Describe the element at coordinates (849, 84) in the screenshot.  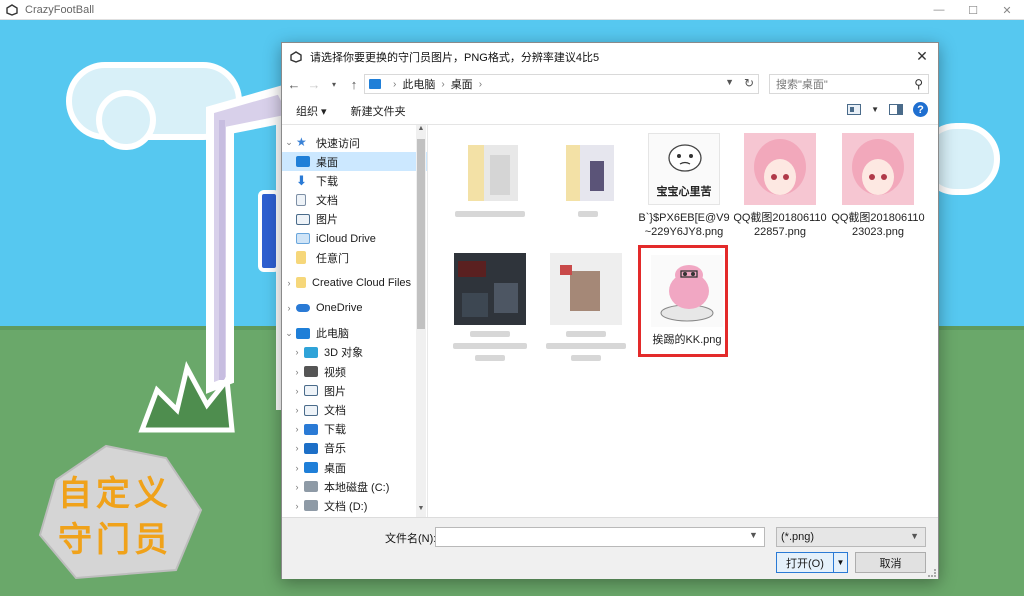
I see `search-box: 搜索"桌面" ⚲` at that location.